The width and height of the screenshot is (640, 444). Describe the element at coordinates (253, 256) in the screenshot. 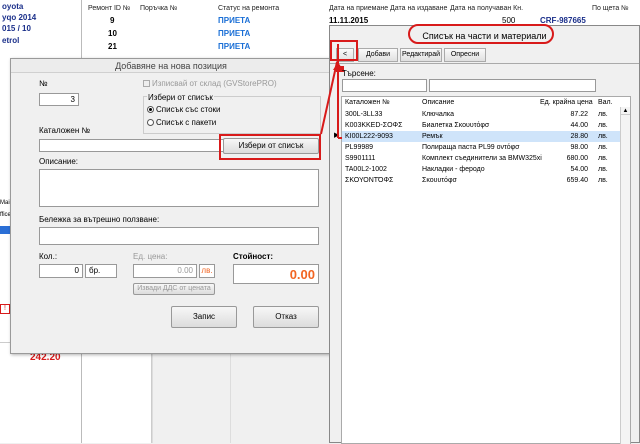

I see `cost-label: Стойност:` at that location.